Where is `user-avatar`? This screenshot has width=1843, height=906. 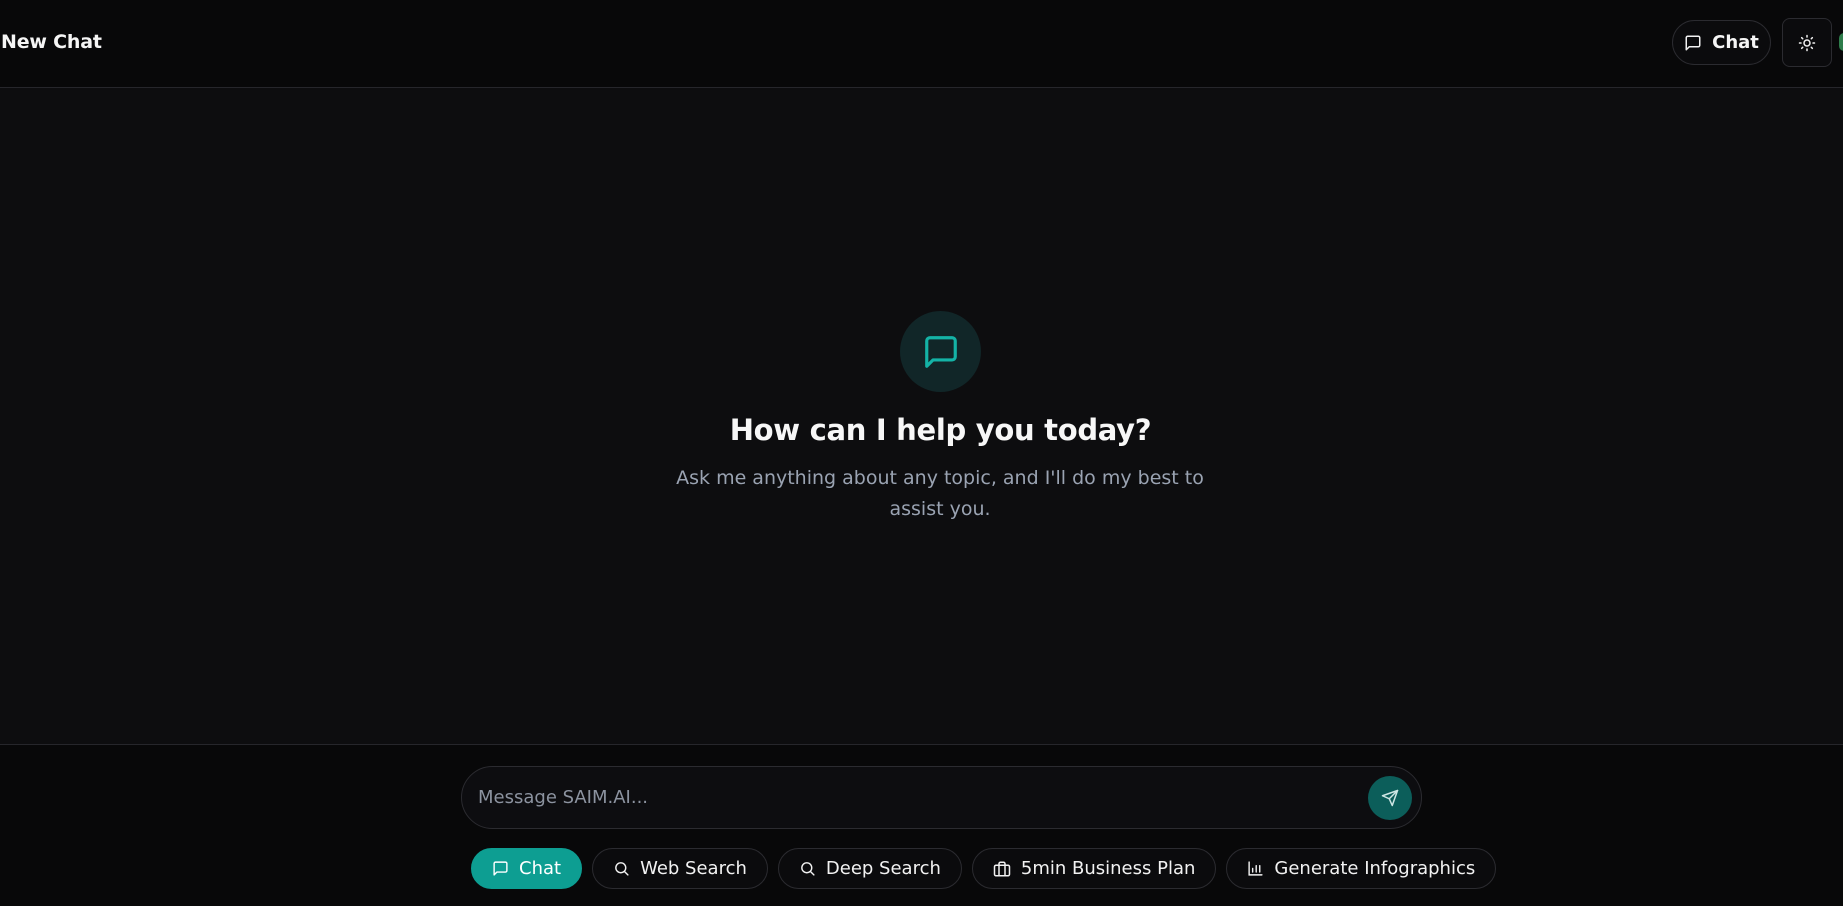
user-avatar is located at coordinates (1841, 42).